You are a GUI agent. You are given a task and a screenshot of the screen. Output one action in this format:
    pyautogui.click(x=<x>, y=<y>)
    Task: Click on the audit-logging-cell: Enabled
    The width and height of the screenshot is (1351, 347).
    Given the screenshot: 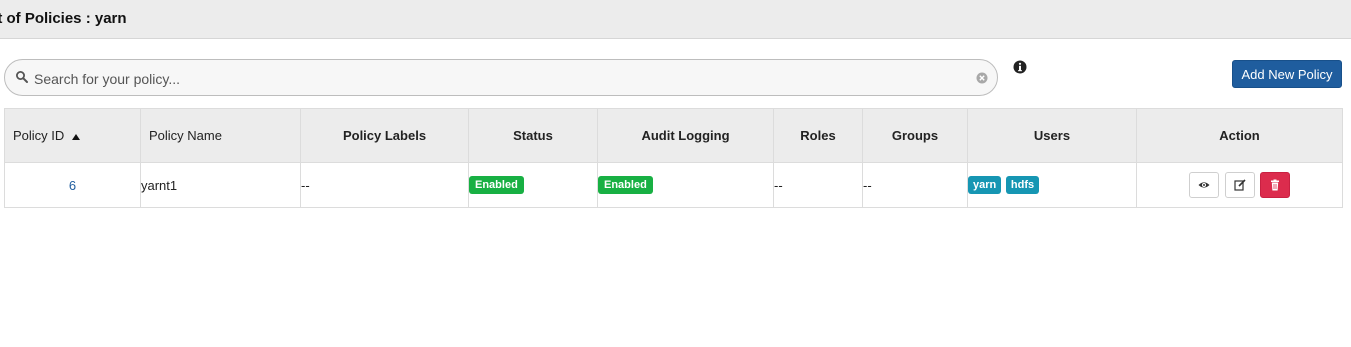 What is the action you would take?
    pyautogui.click(x=685, y=185)
    